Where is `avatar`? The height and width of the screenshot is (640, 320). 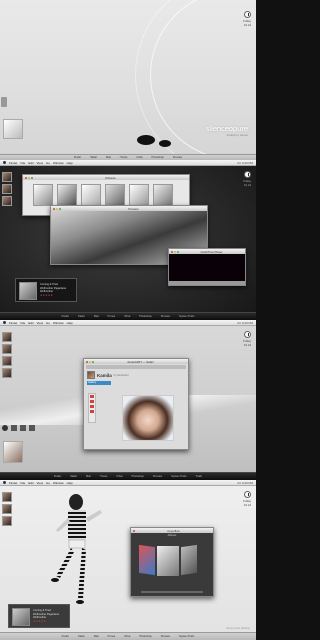 avatar is located at coordinates (91, 375).